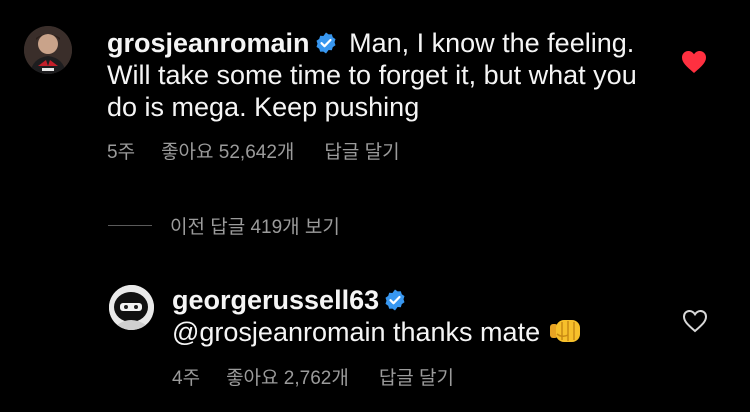  What do you see at coordinates (130, 225) in the screenshot?
I see `replies-divider-line` at bounding box center [130, 225].